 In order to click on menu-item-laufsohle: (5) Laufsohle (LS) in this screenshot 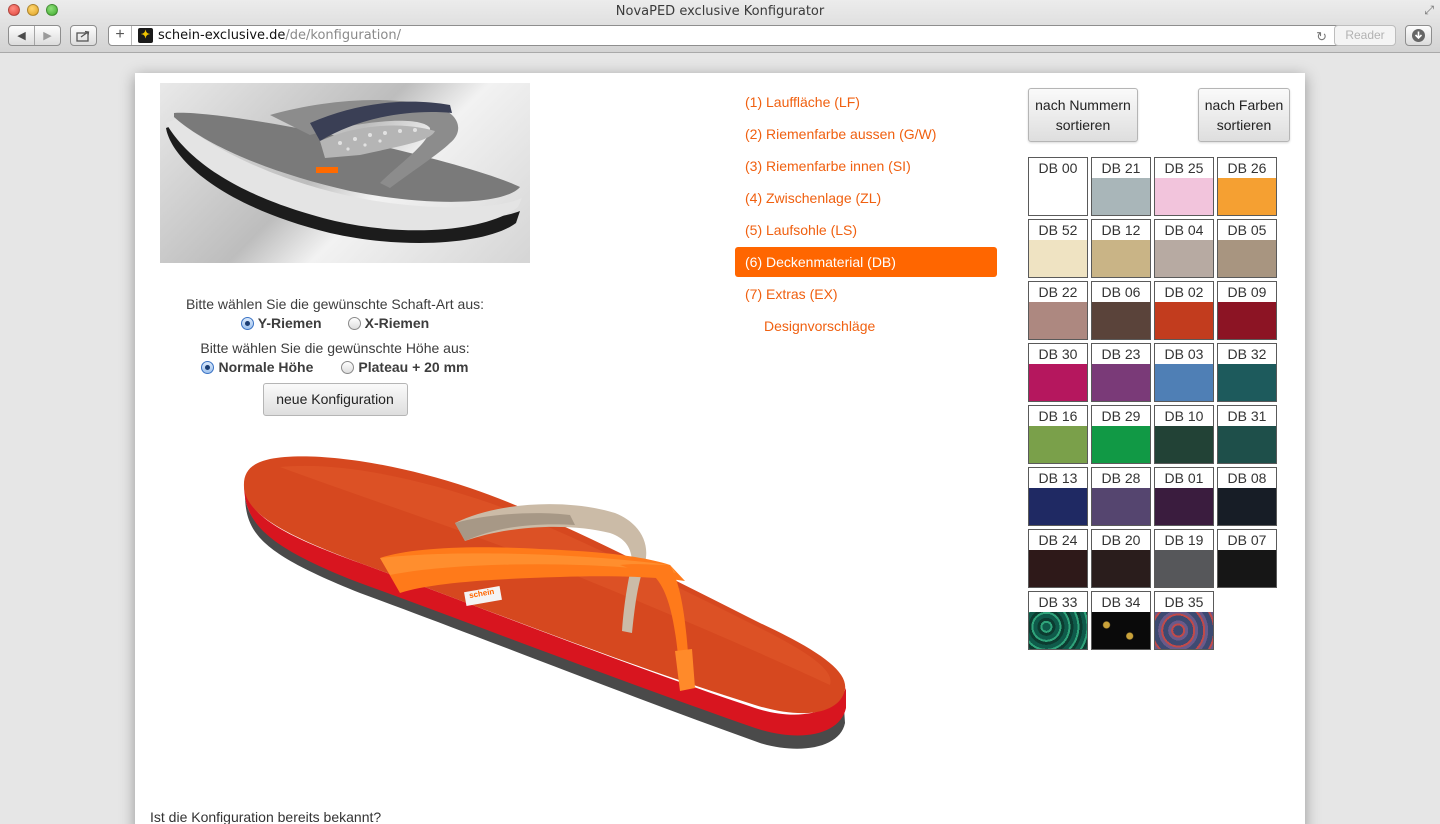, I will do `click(866, 230)`.